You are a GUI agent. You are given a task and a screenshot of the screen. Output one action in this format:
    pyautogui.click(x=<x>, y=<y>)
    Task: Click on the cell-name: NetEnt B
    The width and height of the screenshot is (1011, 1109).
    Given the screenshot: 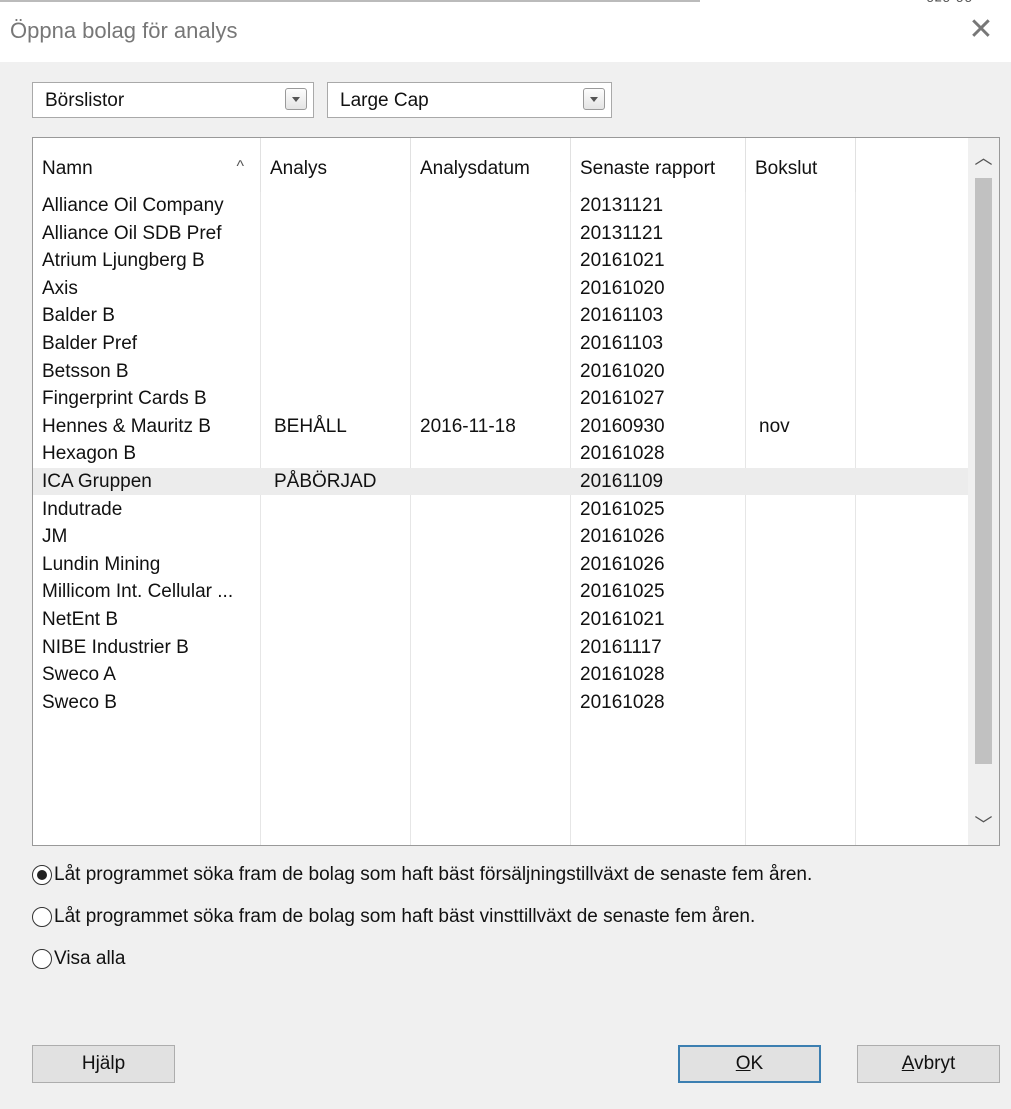 What is the action you would take?
    pyautogui.click(x=80, y=619)
    